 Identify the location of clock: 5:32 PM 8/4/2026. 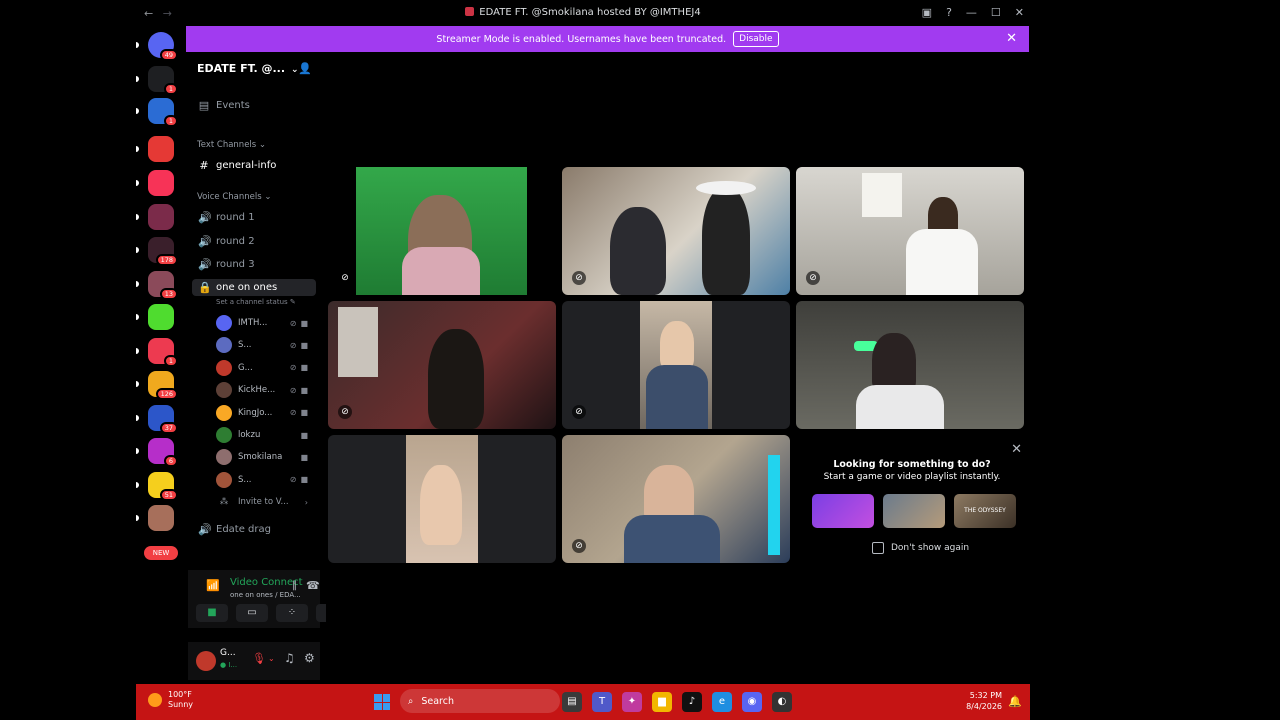
(984, 701).